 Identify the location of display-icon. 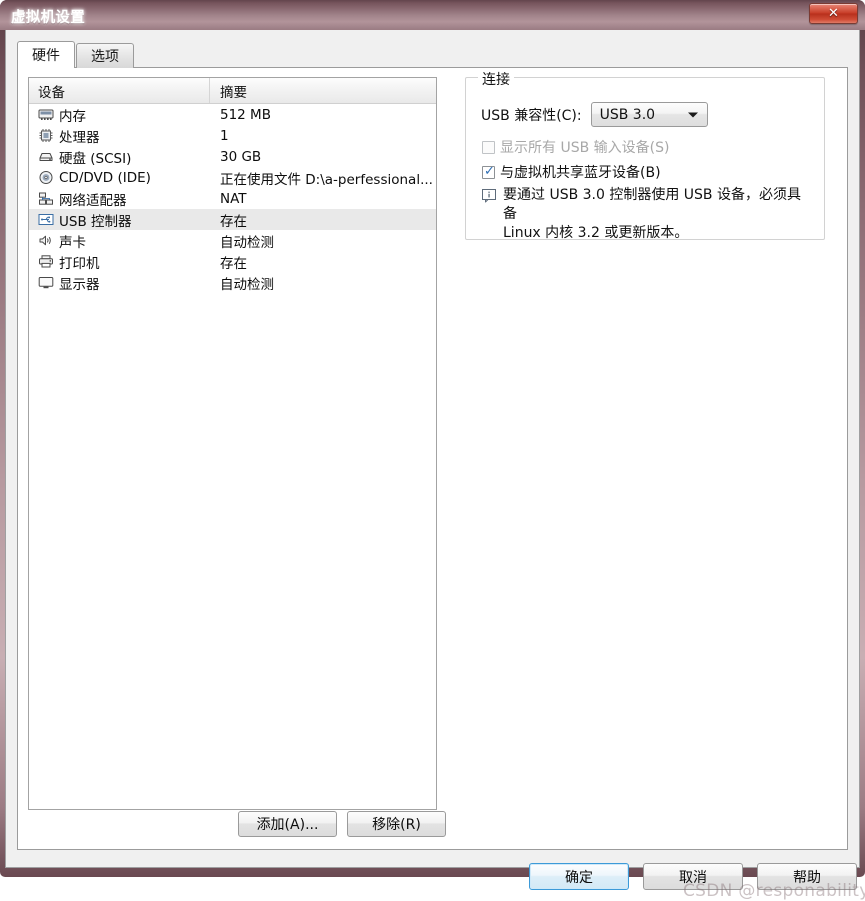
(46, 282).